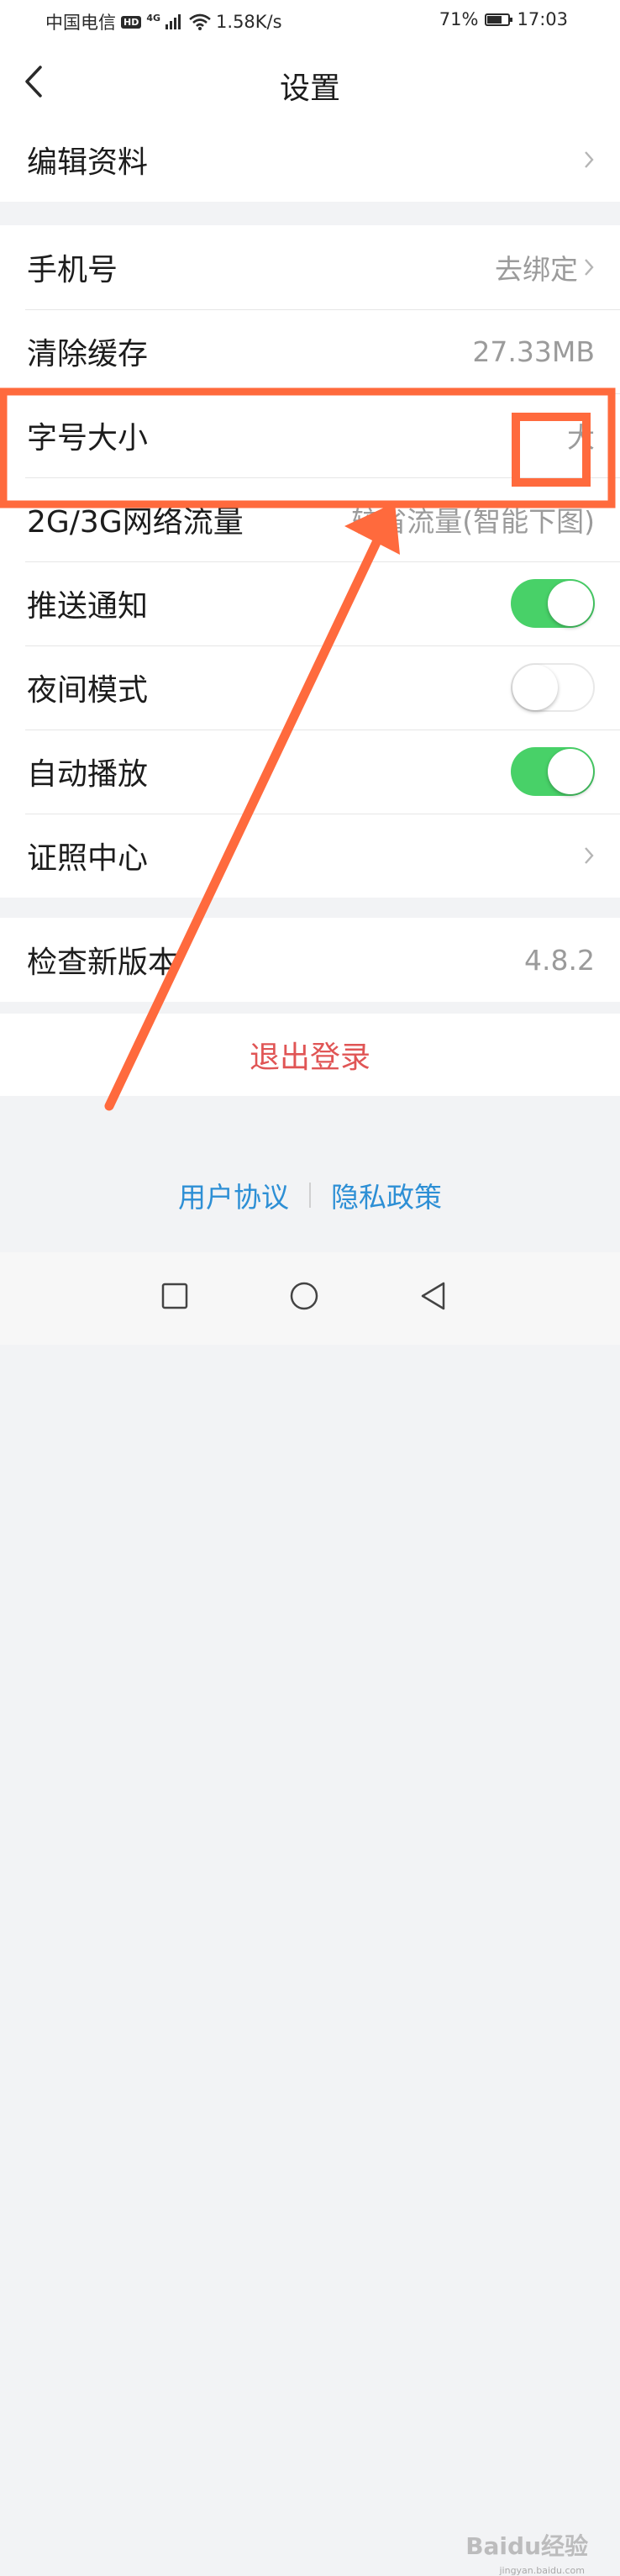  I want to click on row-right: 4.8.2, so click(559, 960).